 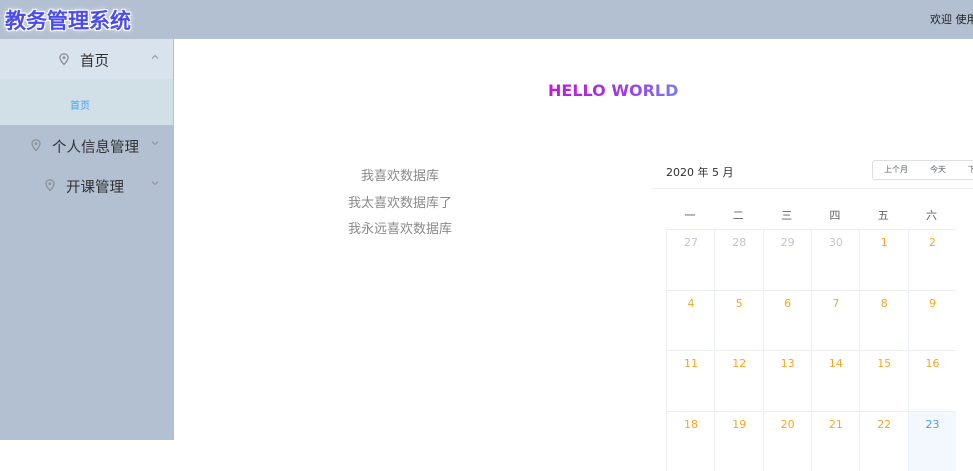 I want to click on calendar-day-cell: 9, so click(x=931, y=319).